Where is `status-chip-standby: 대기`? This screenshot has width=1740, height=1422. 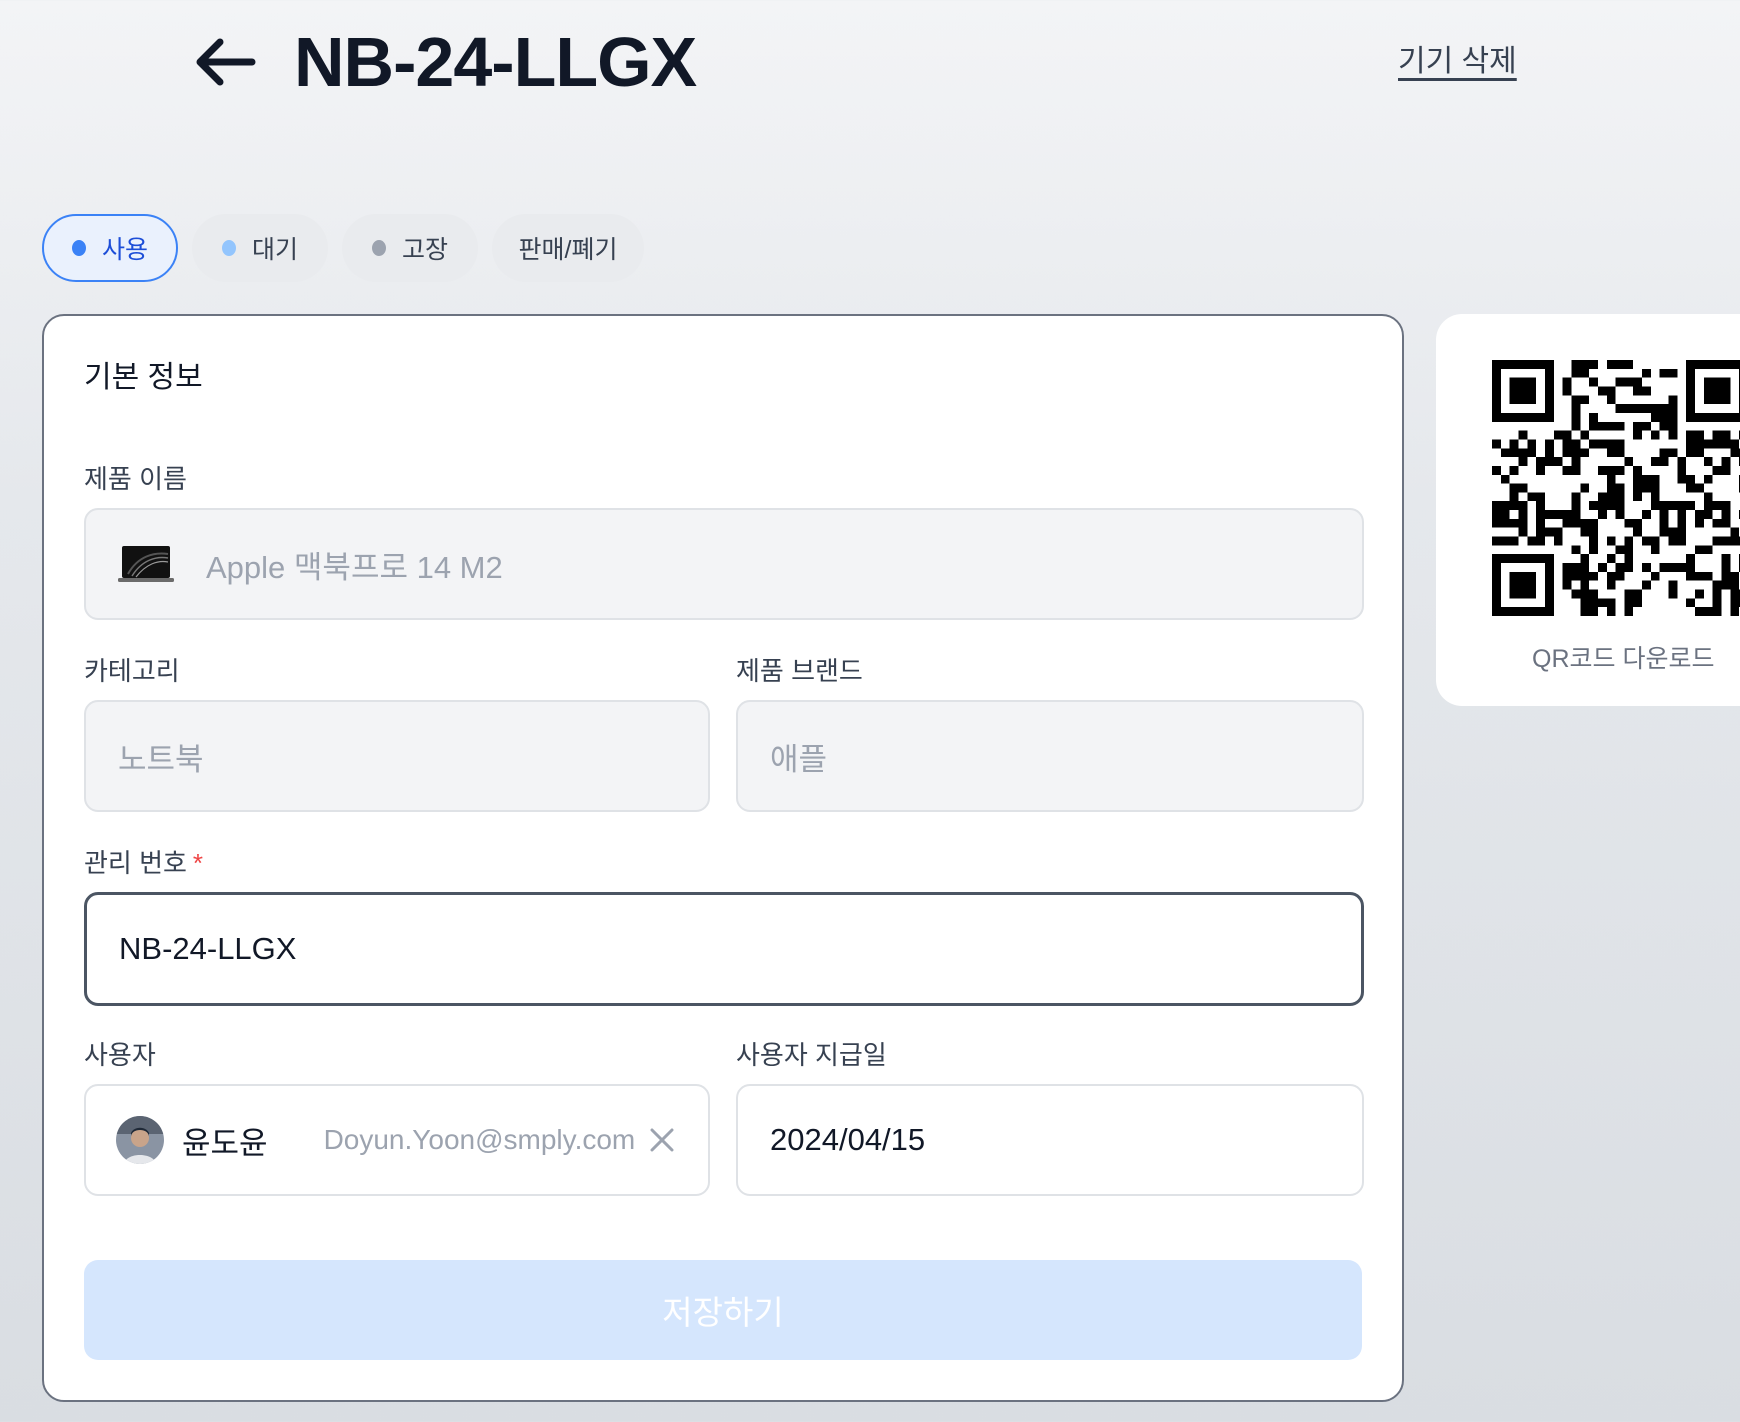 status-chip-standby: 대기 is located at coordinates (260, 248).